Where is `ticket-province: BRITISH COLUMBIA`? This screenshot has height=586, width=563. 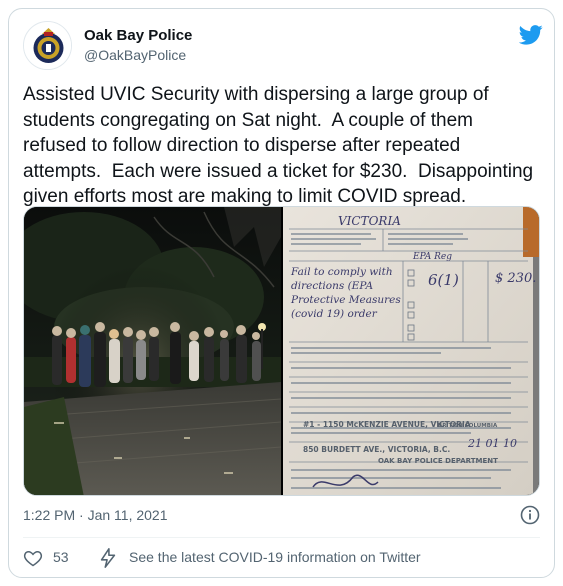
ticket-province: BRITISH COLUMBIA is located at coordinates (468, 426).